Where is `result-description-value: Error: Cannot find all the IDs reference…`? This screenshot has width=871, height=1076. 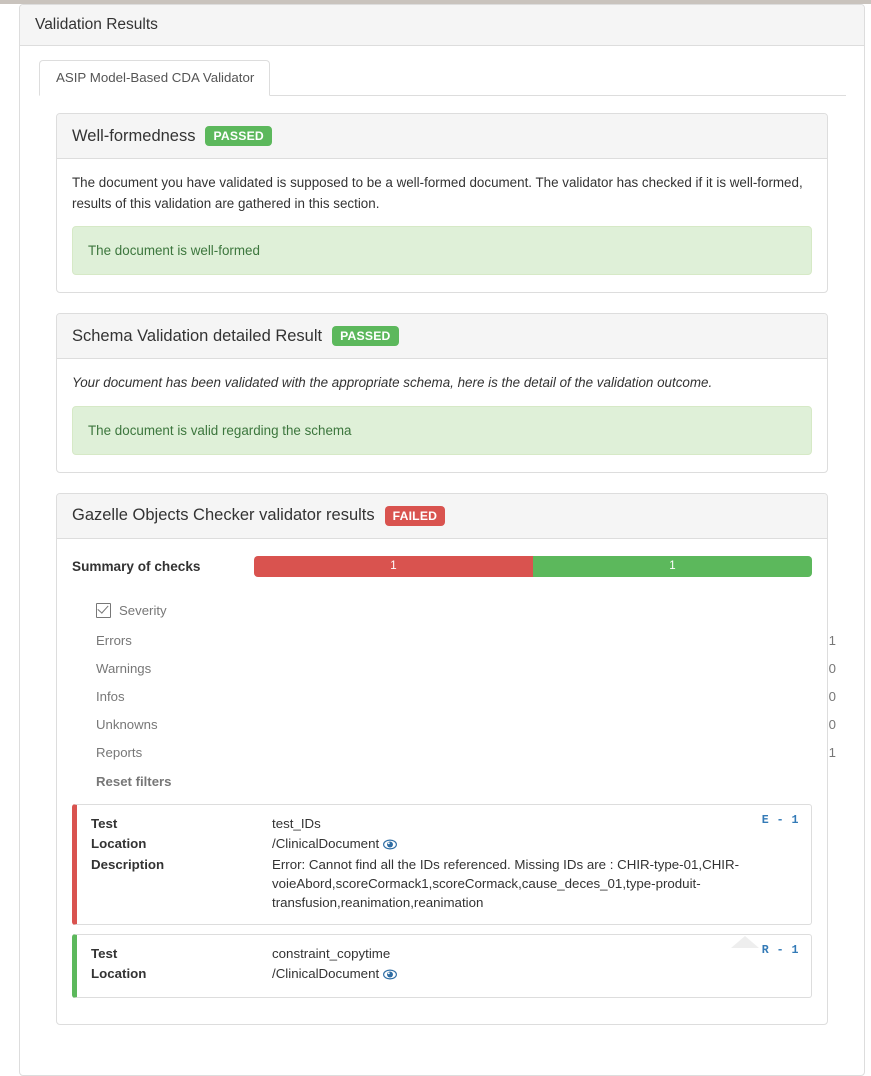
result-description-value: Error: Cannot find all the IDs reference… is located at coordinates (506, 884).